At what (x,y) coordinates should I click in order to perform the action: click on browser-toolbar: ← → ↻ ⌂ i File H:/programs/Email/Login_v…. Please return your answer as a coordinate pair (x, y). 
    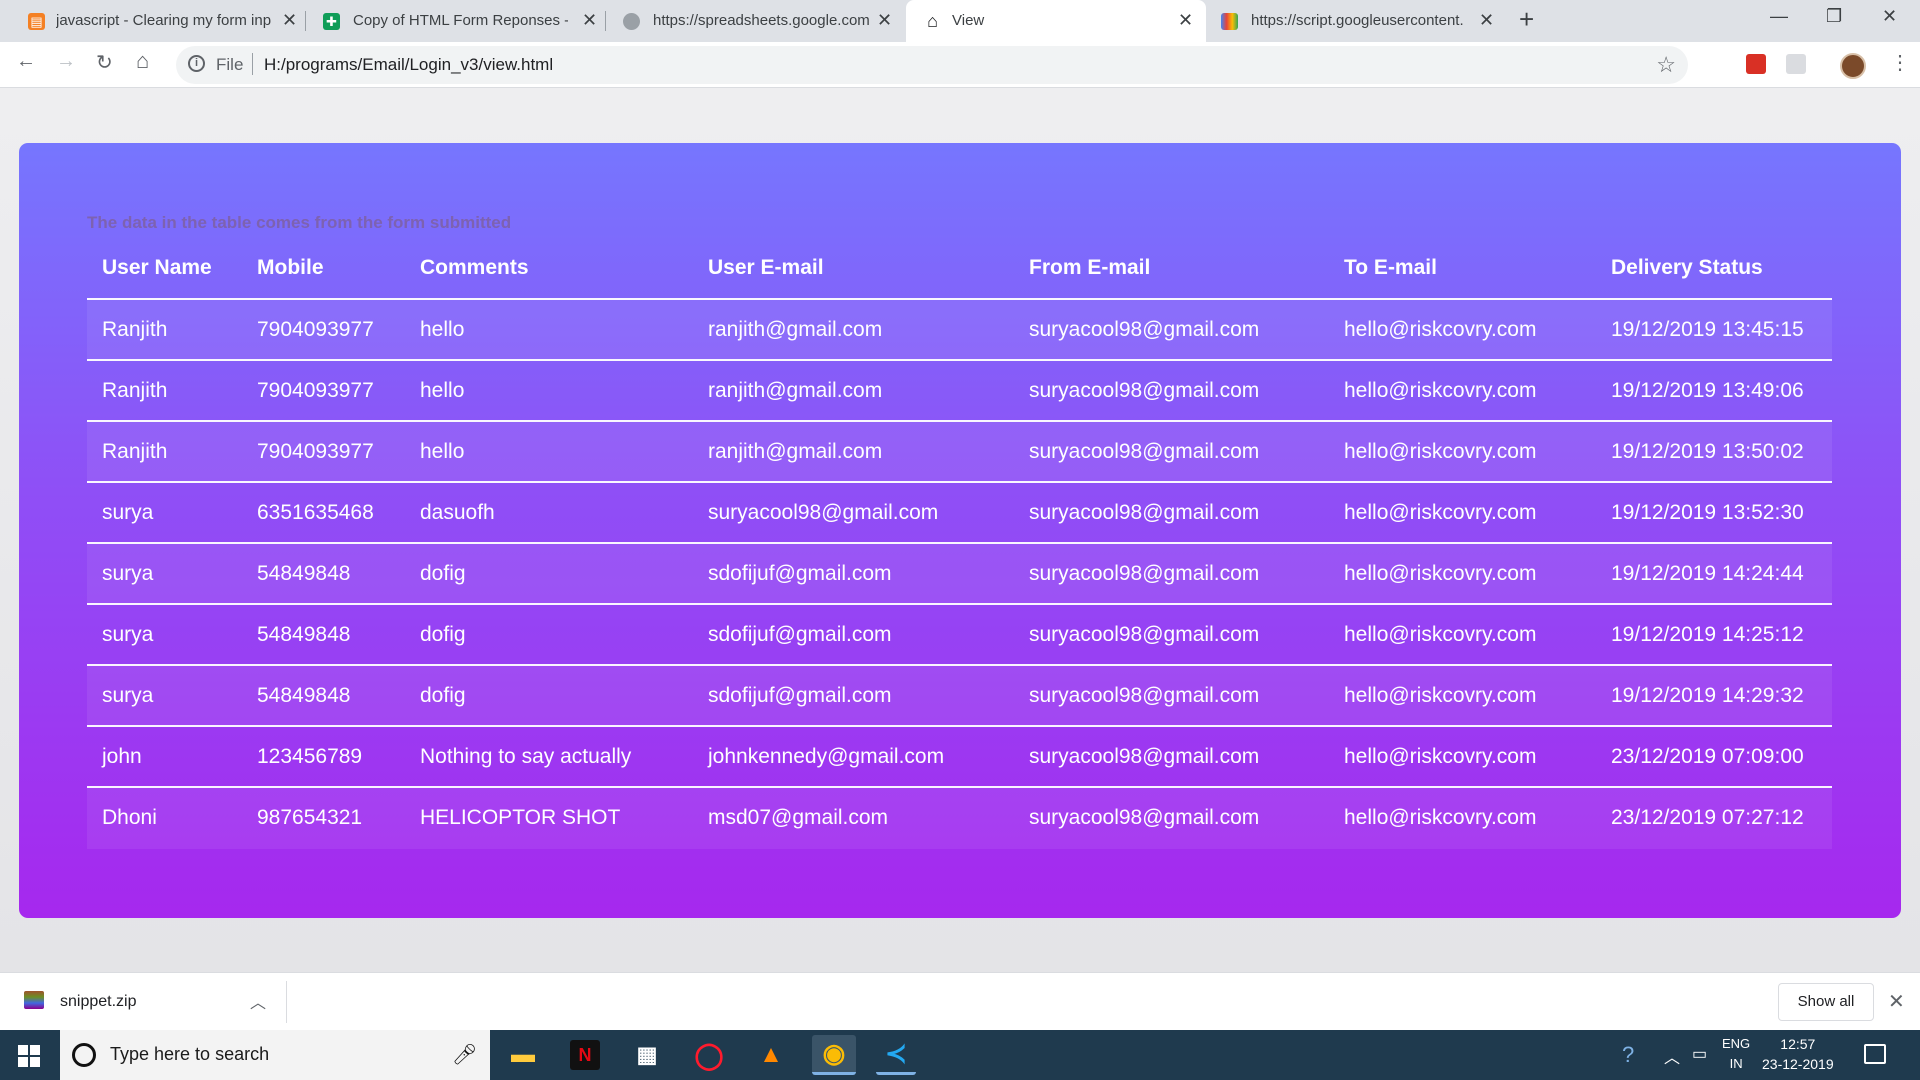
    Looking at the image, I should click on (960, 65).